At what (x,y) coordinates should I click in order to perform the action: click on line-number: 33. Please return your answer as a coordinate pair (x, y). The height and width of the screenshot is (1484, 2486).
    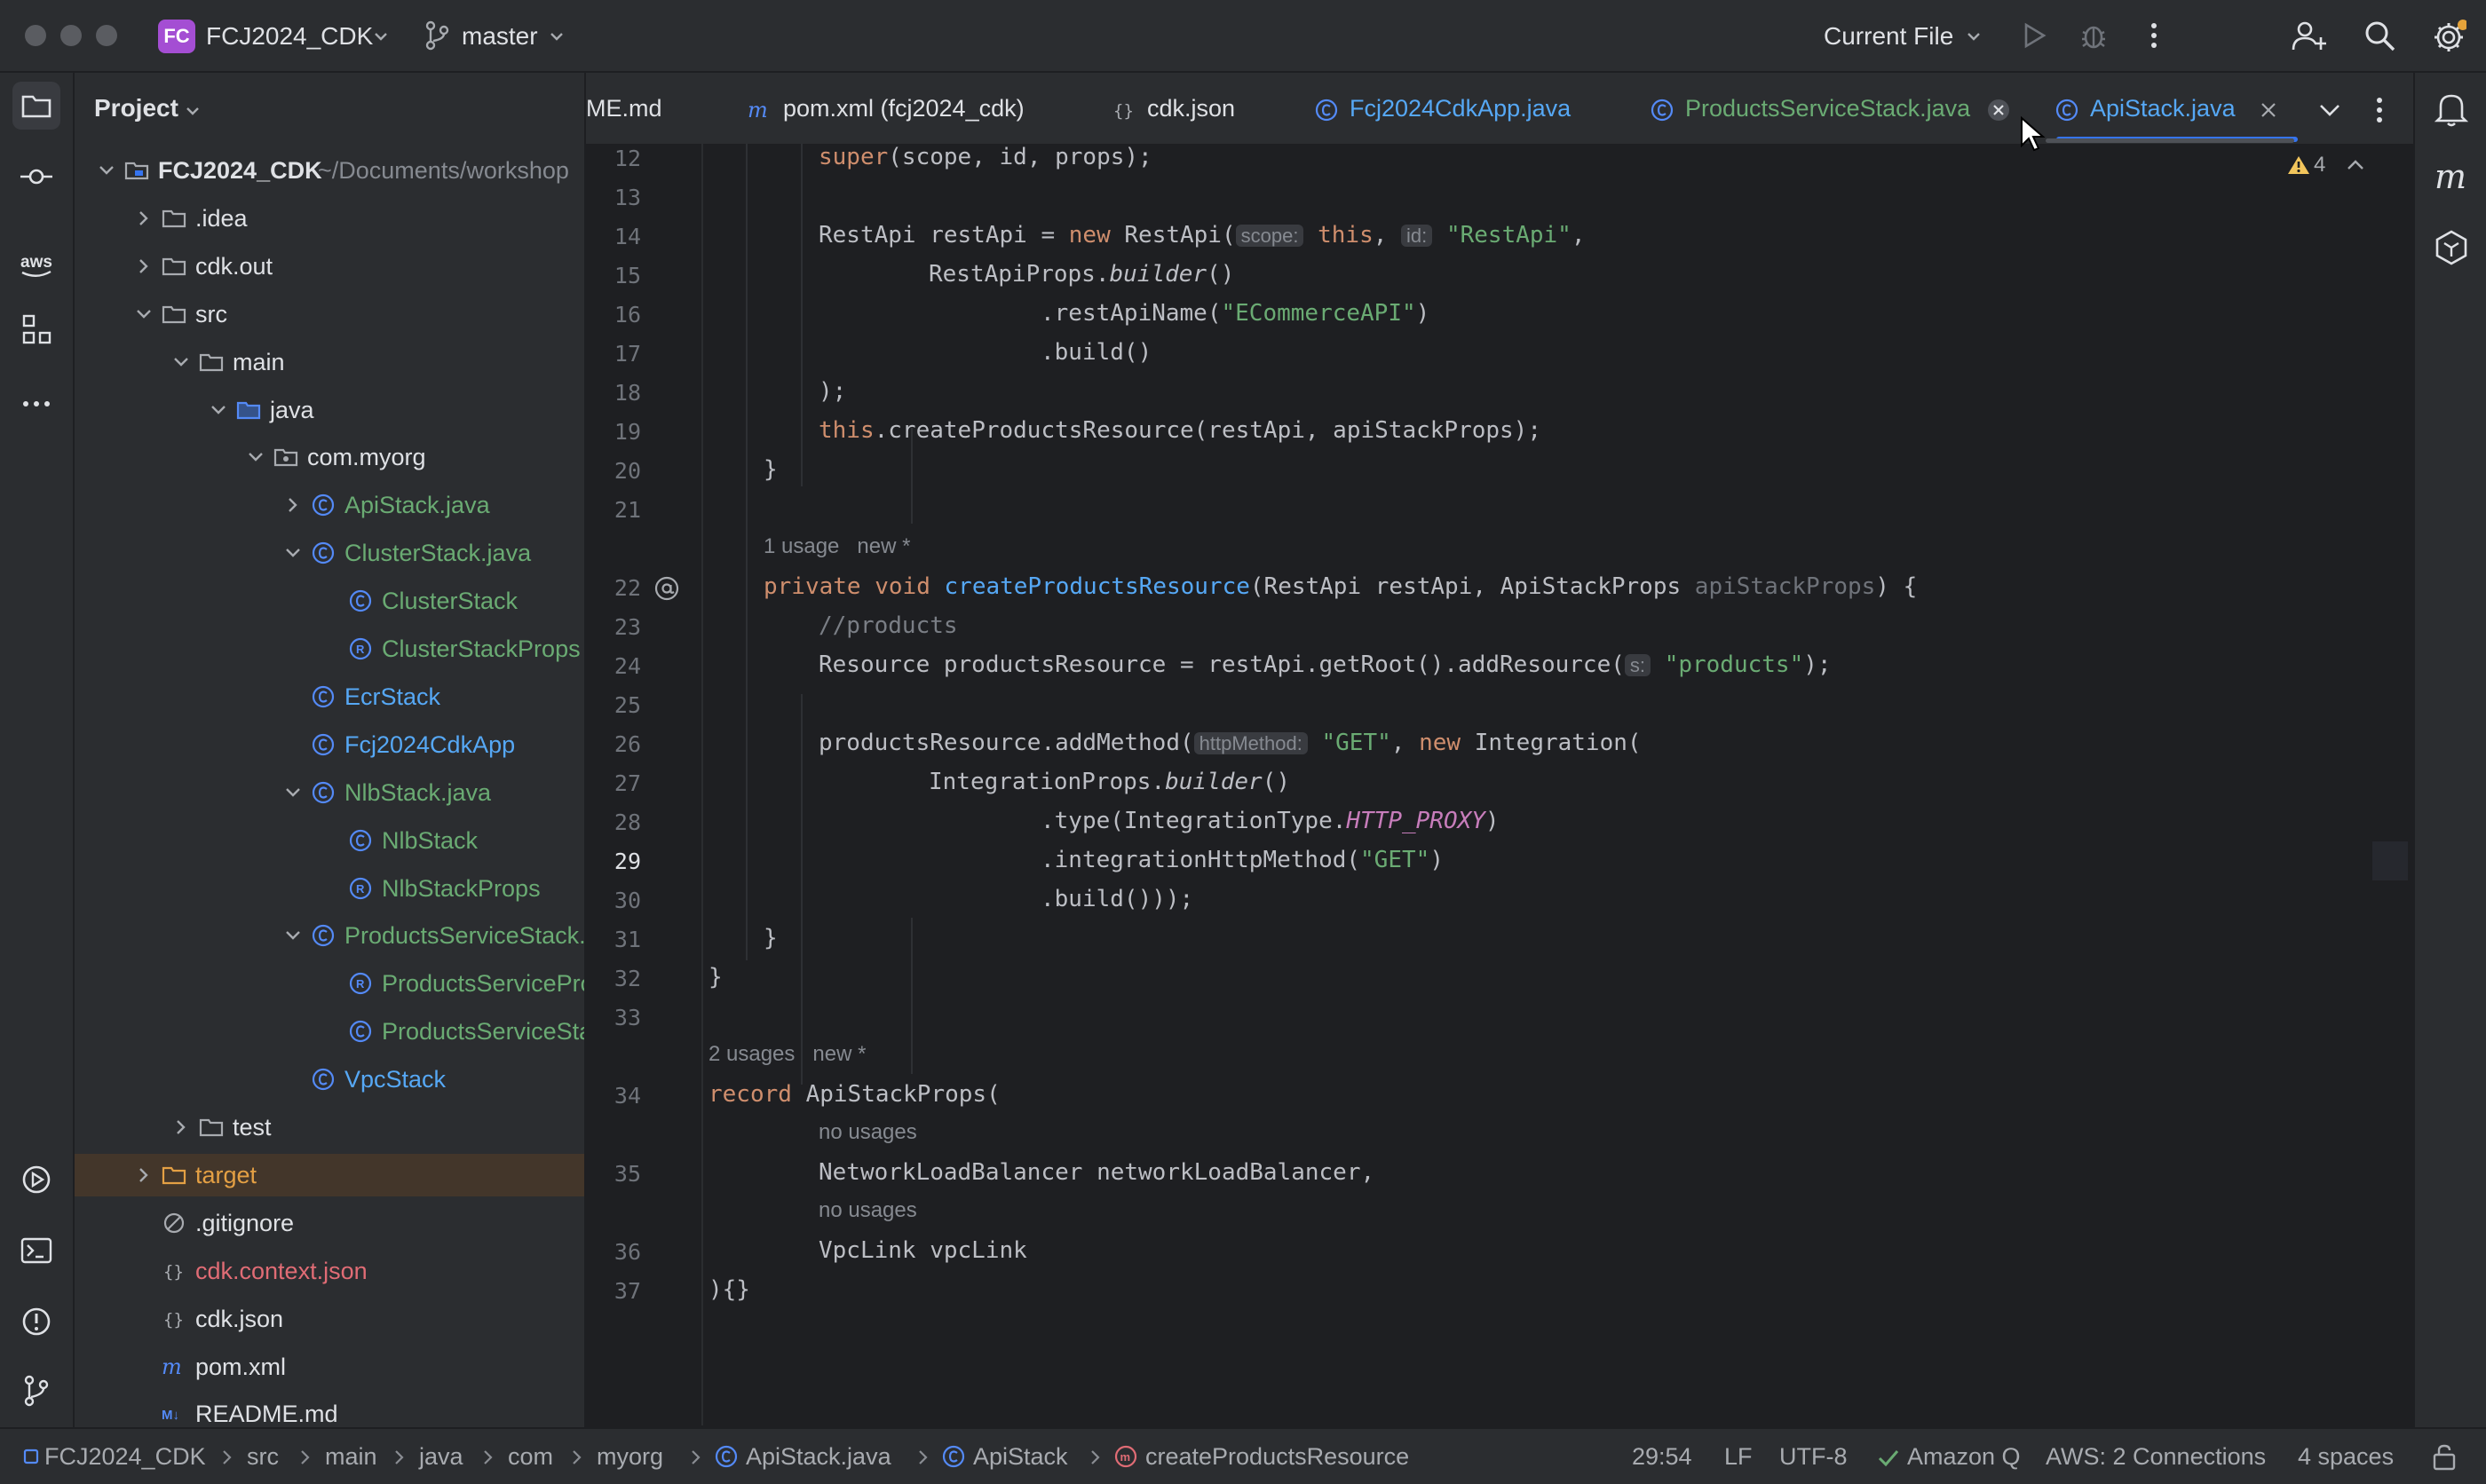
    Looking at the image, I should click on (613, 1018).